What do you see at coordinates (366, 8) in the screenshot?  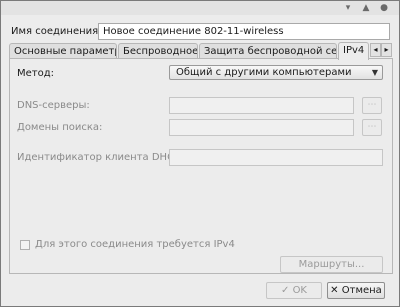 I see `maximize-icon: ▲` at bounding box center [366, 8].